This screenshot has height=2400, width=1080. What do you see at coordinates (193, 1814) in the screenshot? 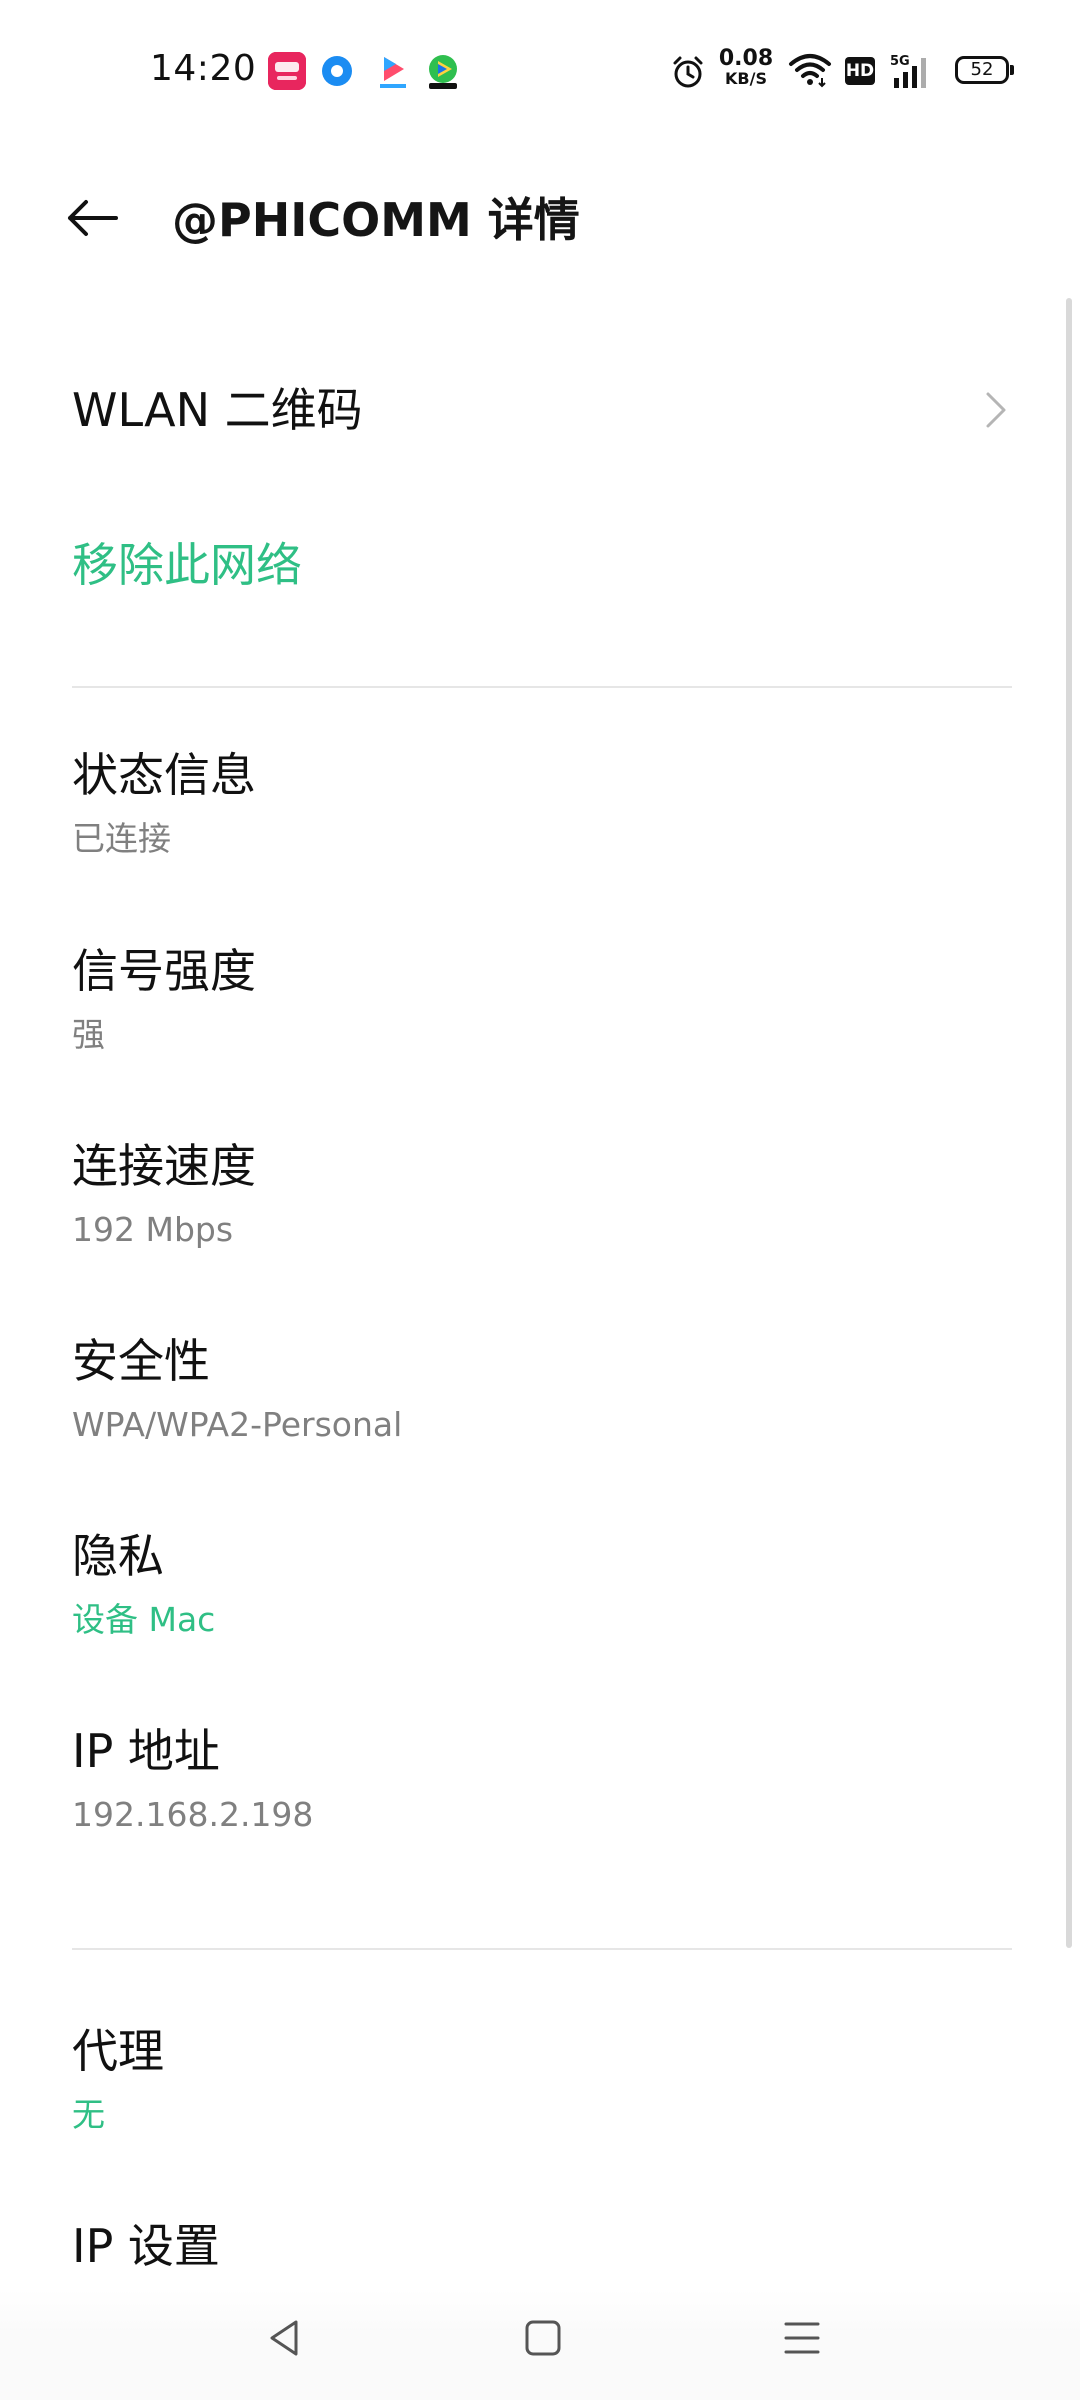
I see `ip-address-value: 192.168.2.198` at bounding box center [193, 1814].